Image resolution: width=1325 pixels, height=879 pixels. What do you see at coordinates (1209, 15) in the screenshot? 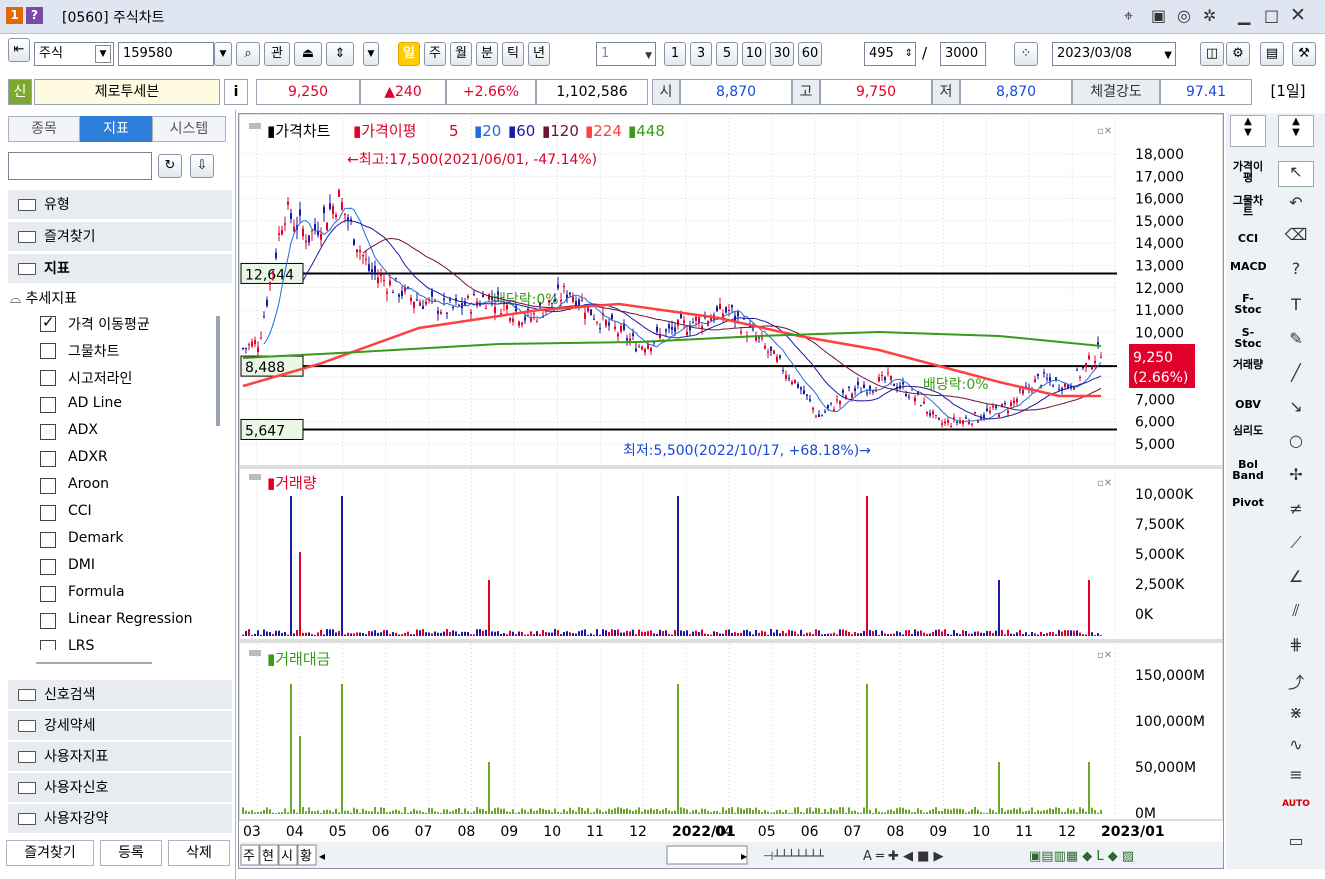
I see `gear-icon: ✲` at bounding box center [1209, 15].